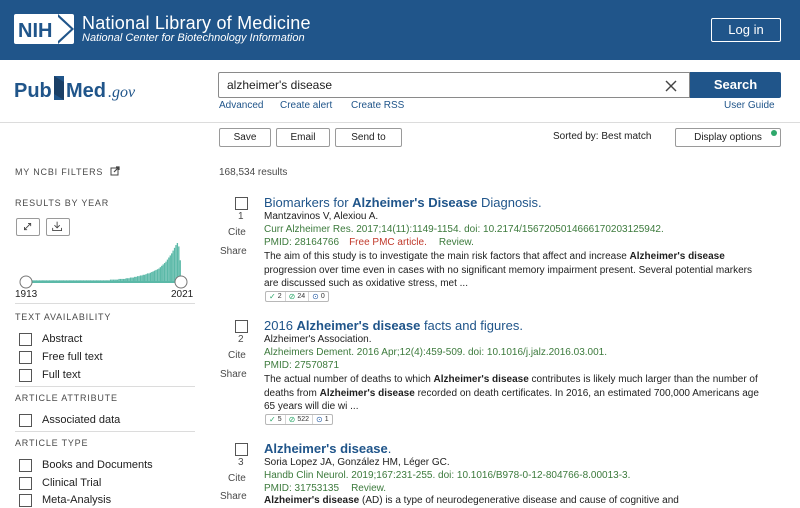 The image size is (800, 508). I want to click on user-guide-link: User Guide, so click(749, 105).